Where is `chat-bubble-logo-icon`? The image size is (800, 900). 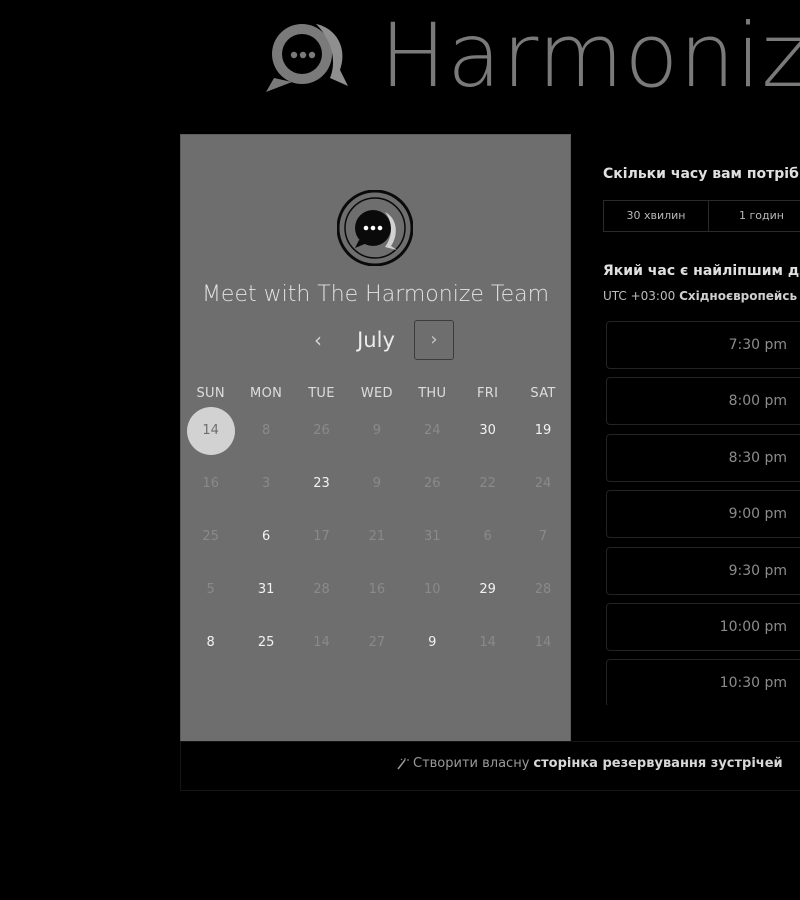 chat-bubble-logo-icon is located at coordinates (307, 58).